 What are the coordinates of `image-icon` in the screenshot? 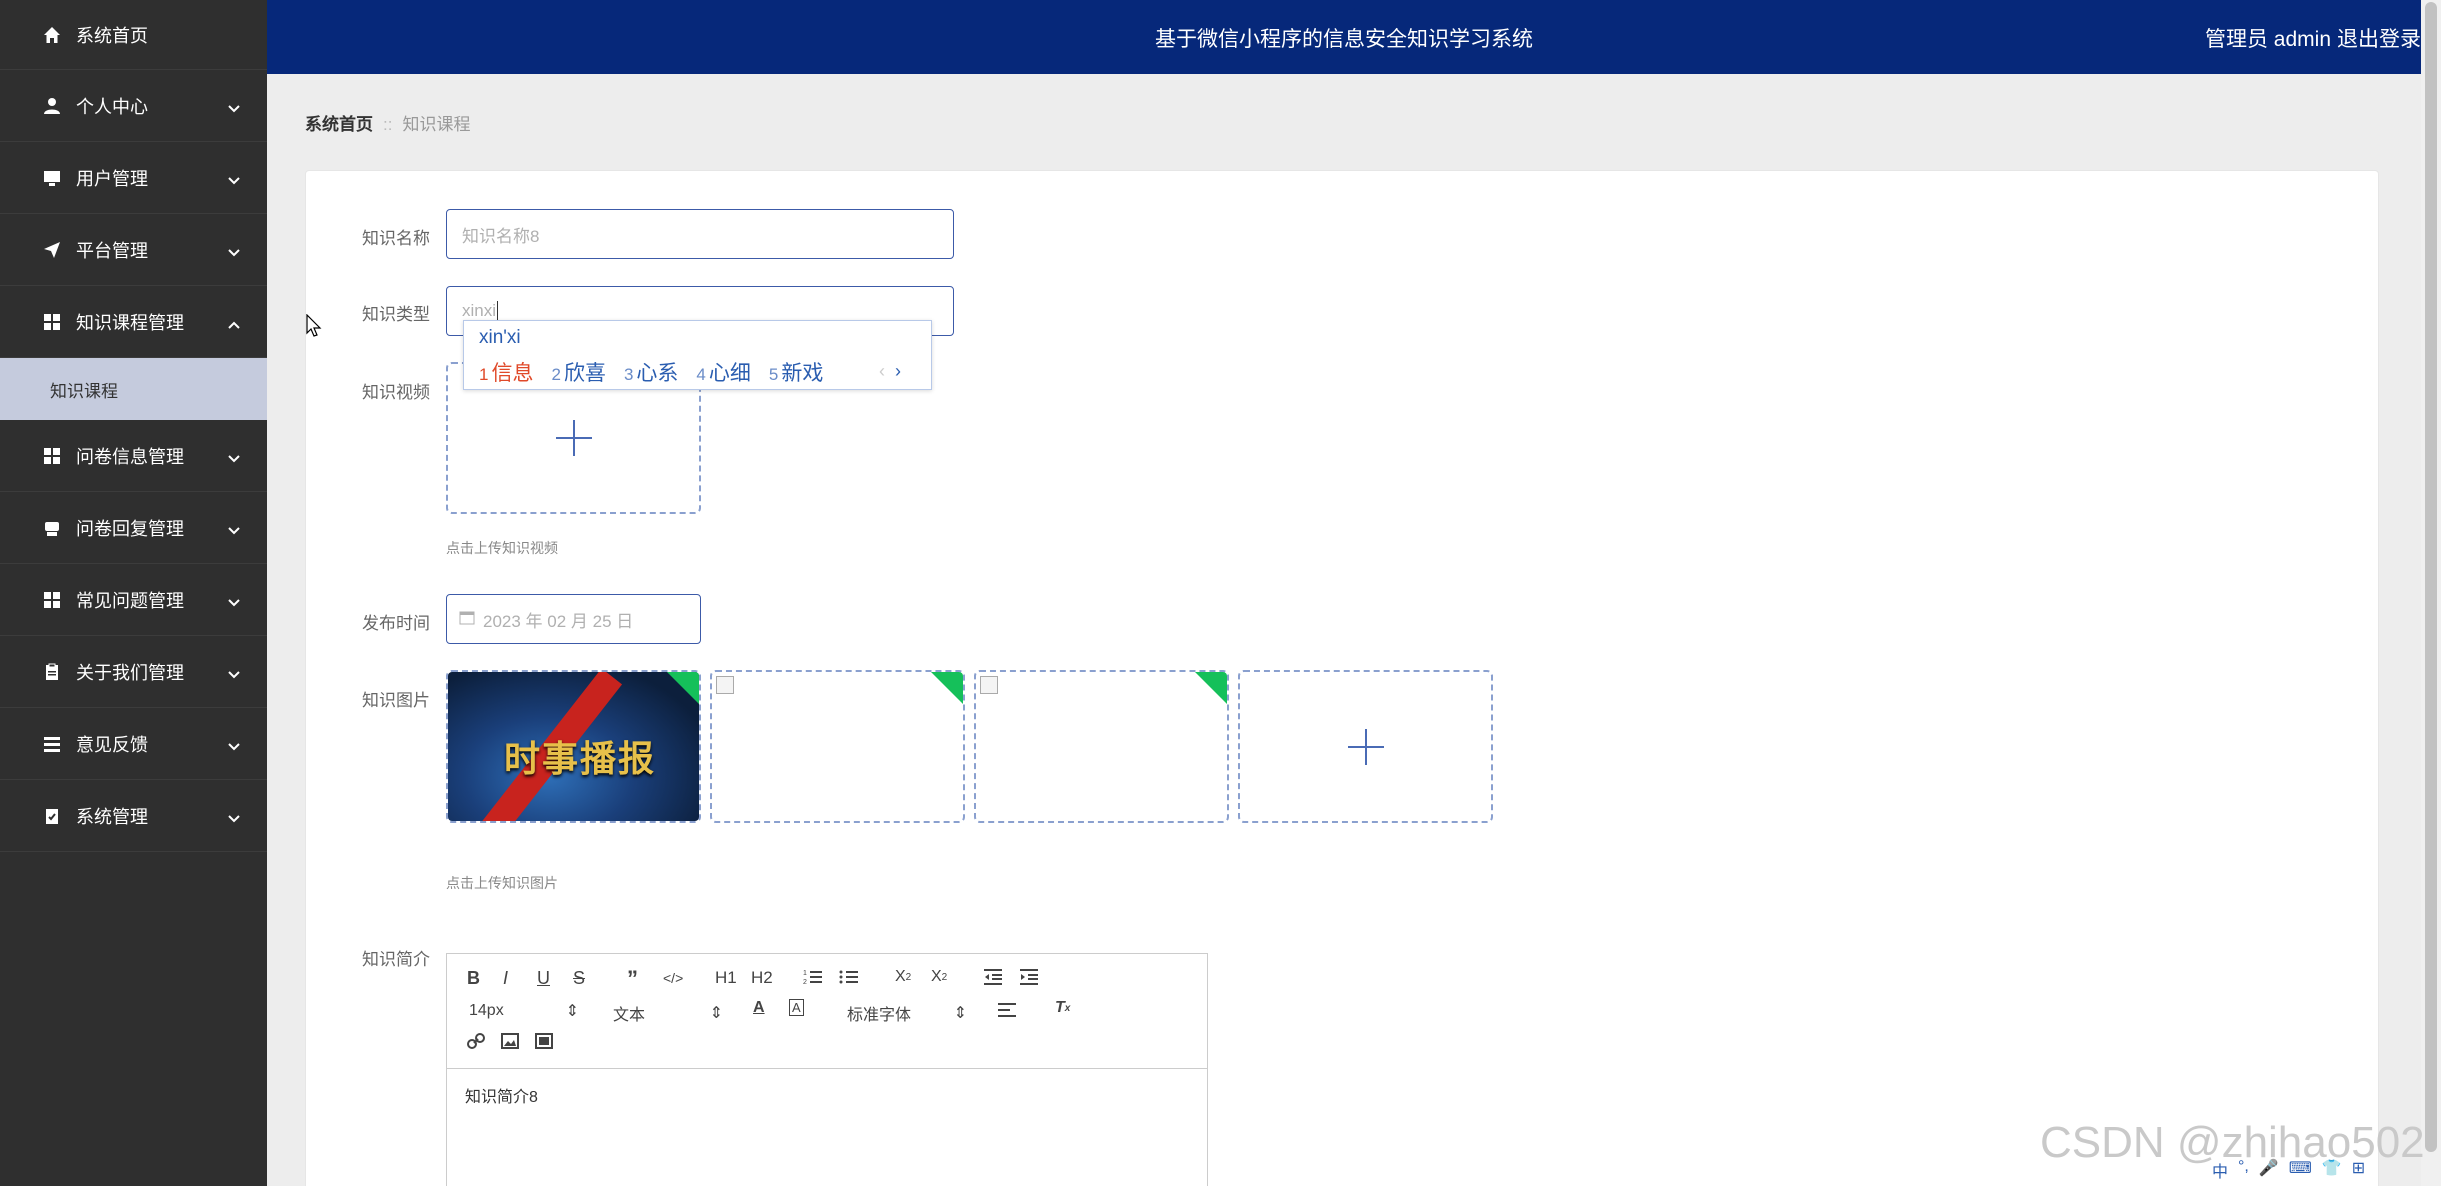 It's located at (510, 1041).